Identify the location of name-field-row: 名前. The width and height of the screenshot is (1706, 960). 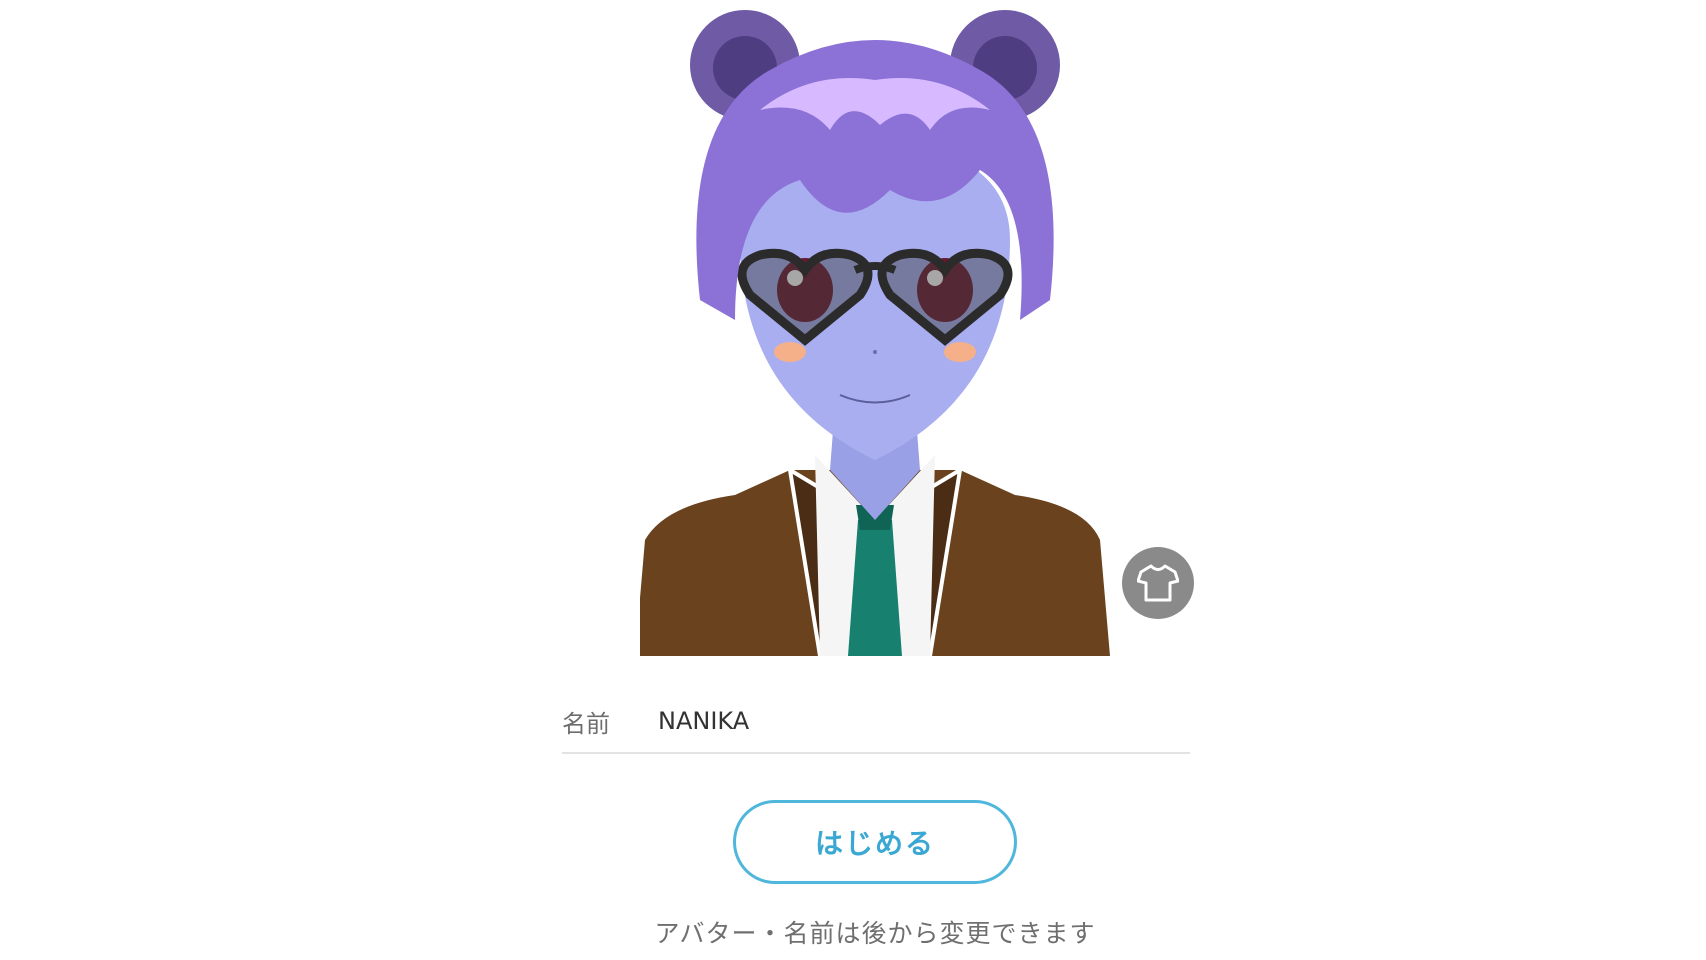
(876, 722).